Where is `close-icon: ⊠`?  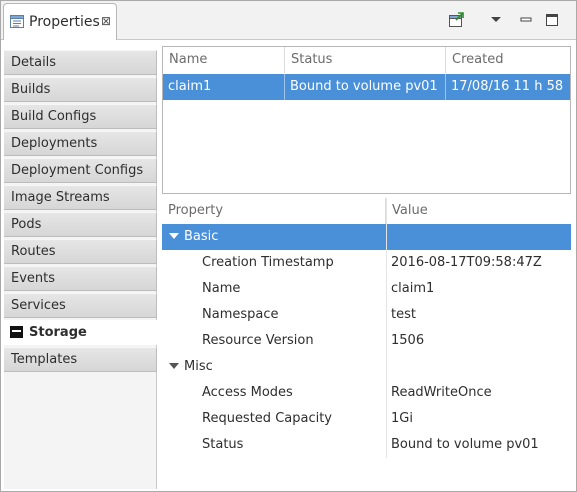
close-icon: ⊠ is located at coordinates (106, 21).